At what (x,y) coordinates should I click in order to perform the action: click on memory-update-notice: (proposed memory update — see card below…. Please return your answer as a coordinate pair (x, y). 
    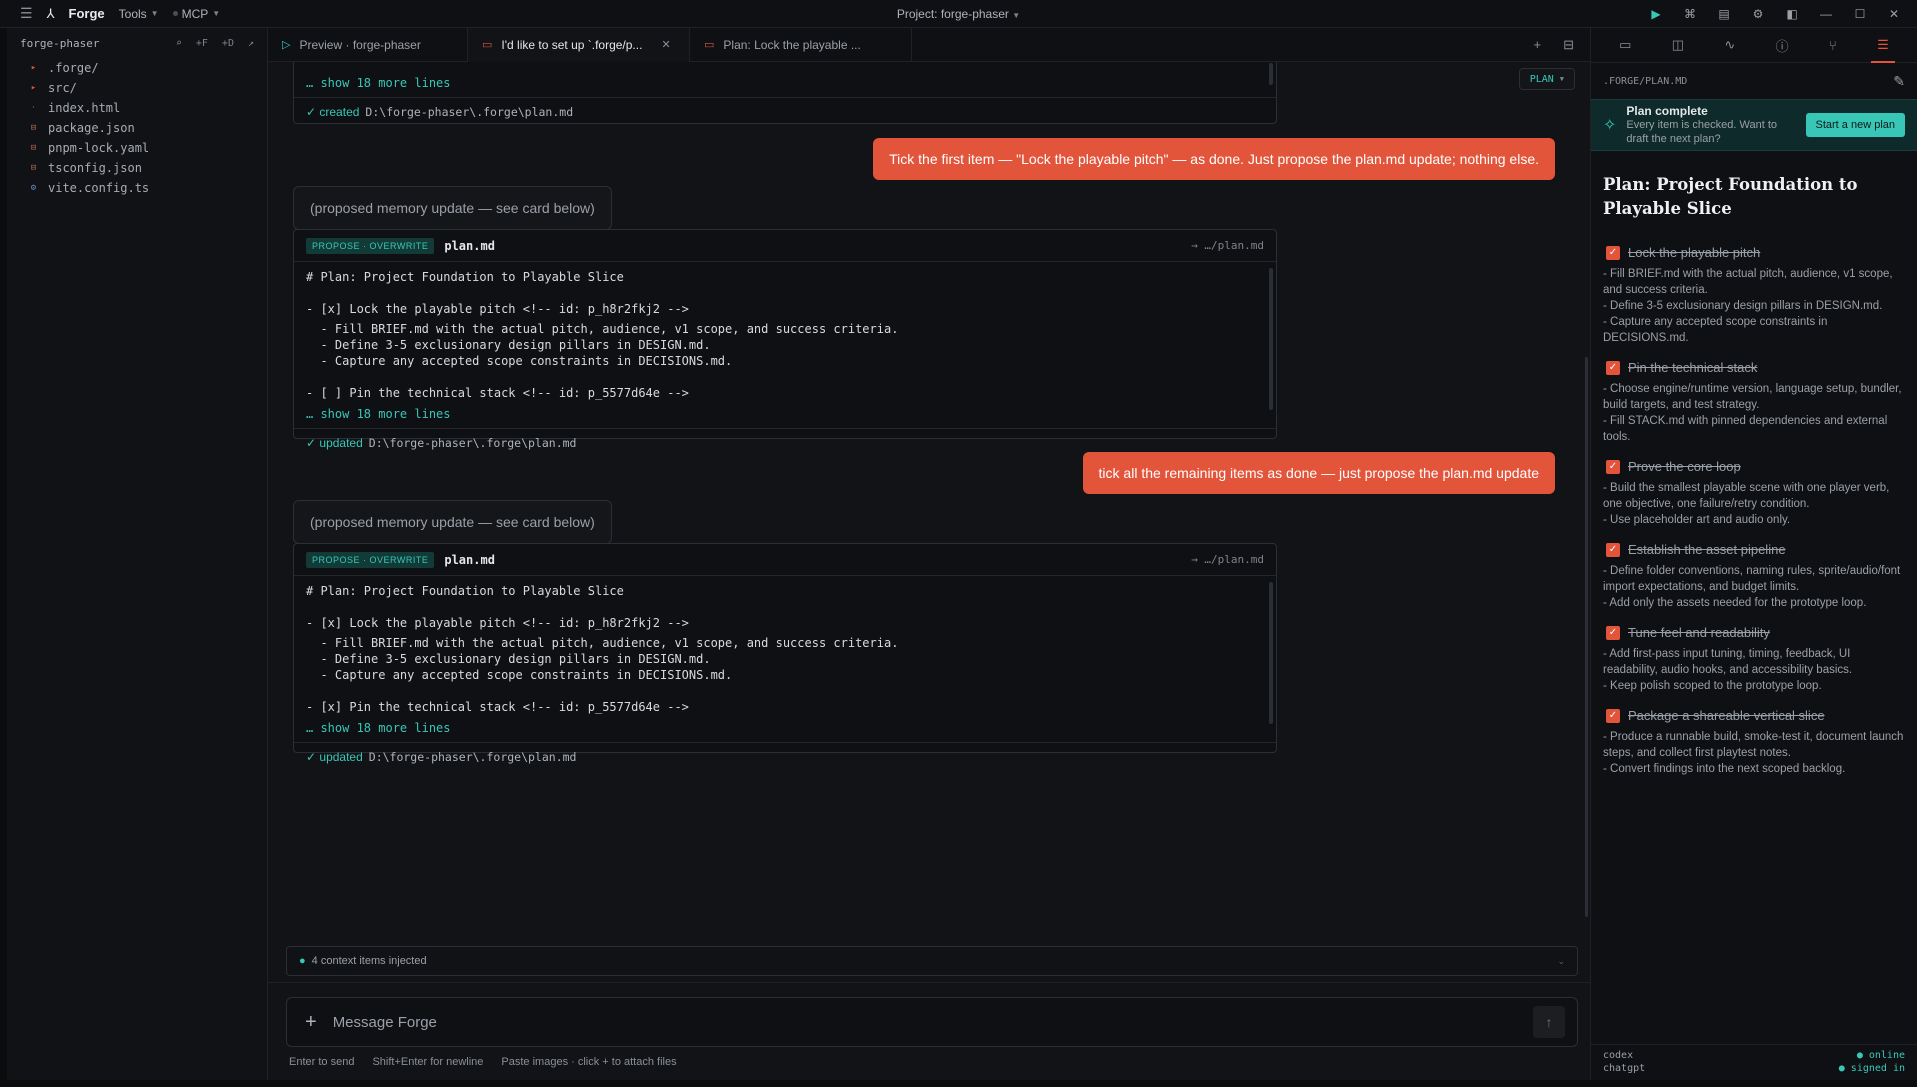
    Looking at the image, I should click on (452, 208).